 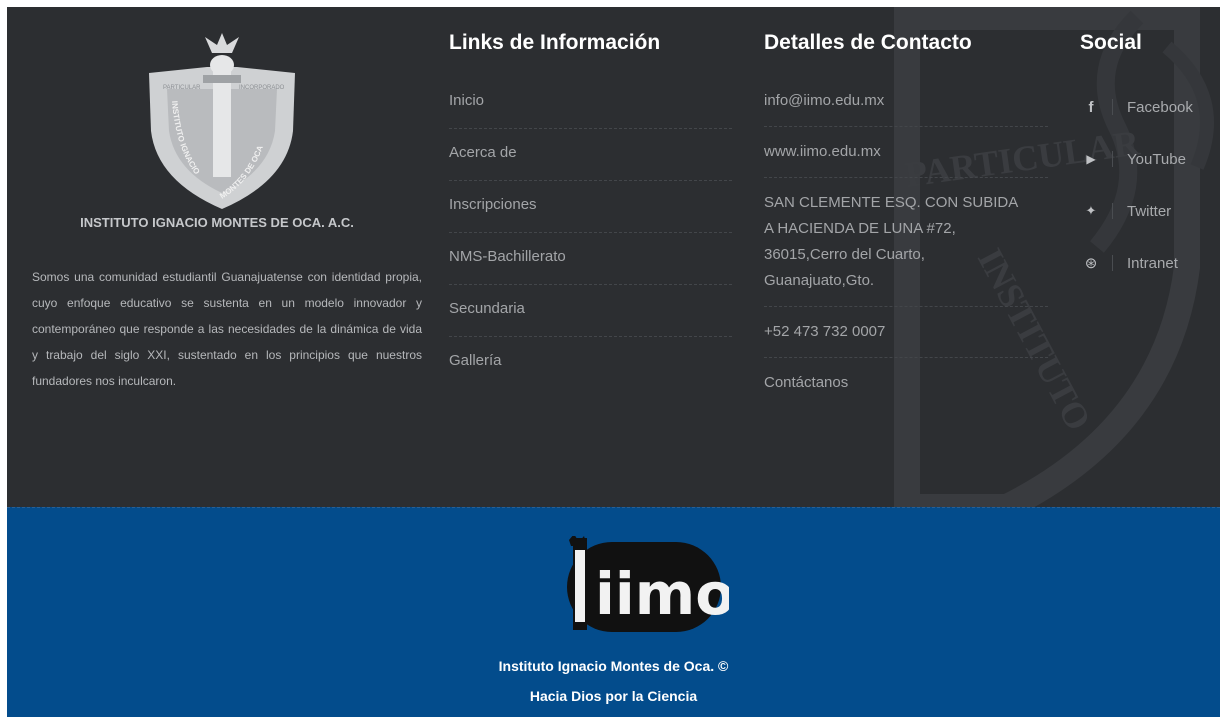 I want to click on social-label-facebook: Facebook, so click(x=1160, y=107).